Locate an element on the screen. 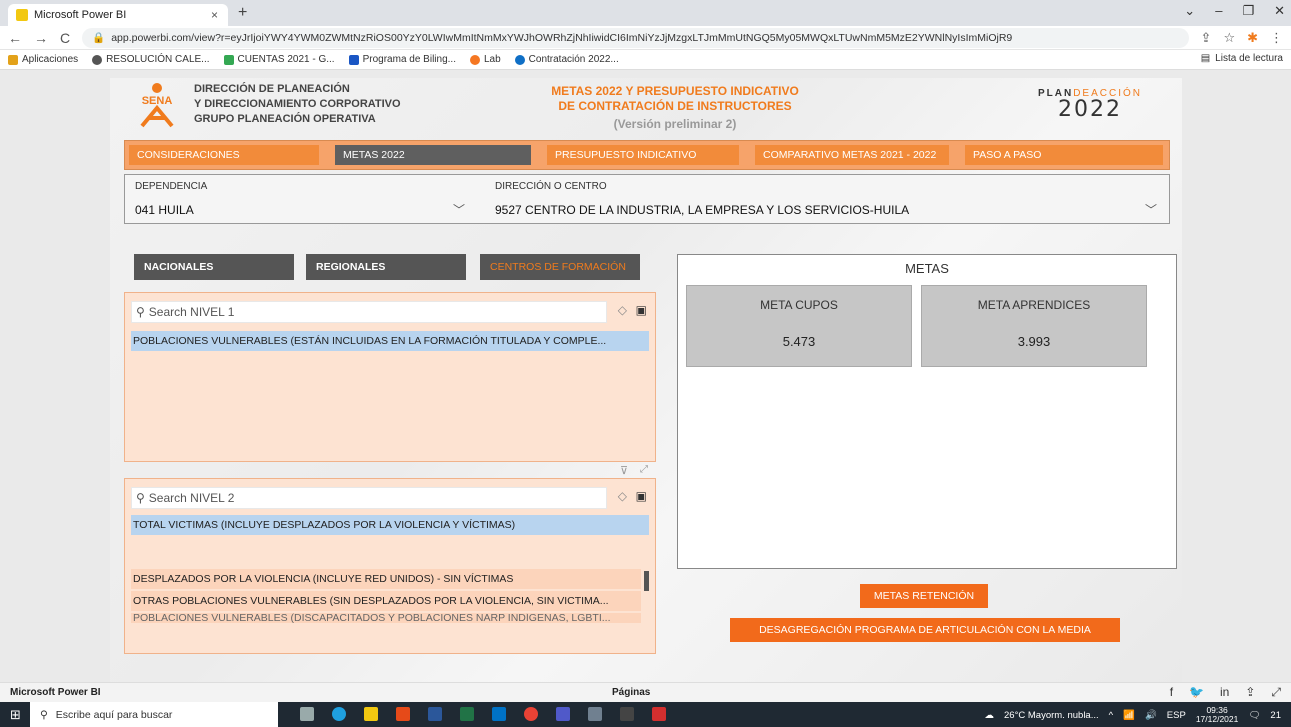 The height and width of the screenshot is (727, 1291). linkedin-icon: in is located at coordinates (1224, 692).